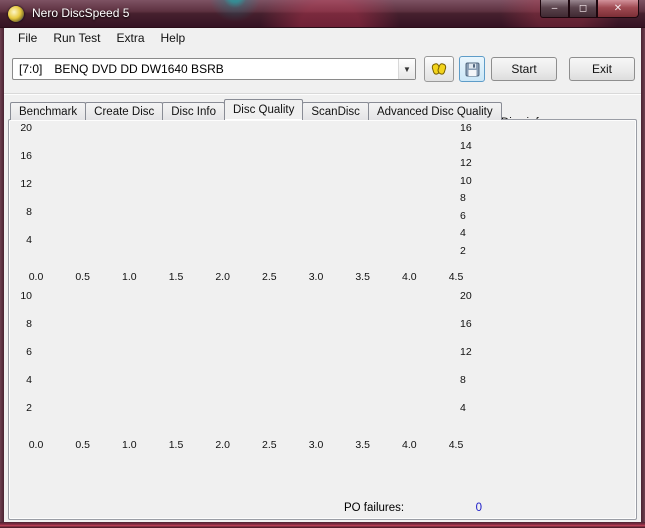 The image size is (645, 528). I want to click on menu-extra: Extra, so click(130, 38).